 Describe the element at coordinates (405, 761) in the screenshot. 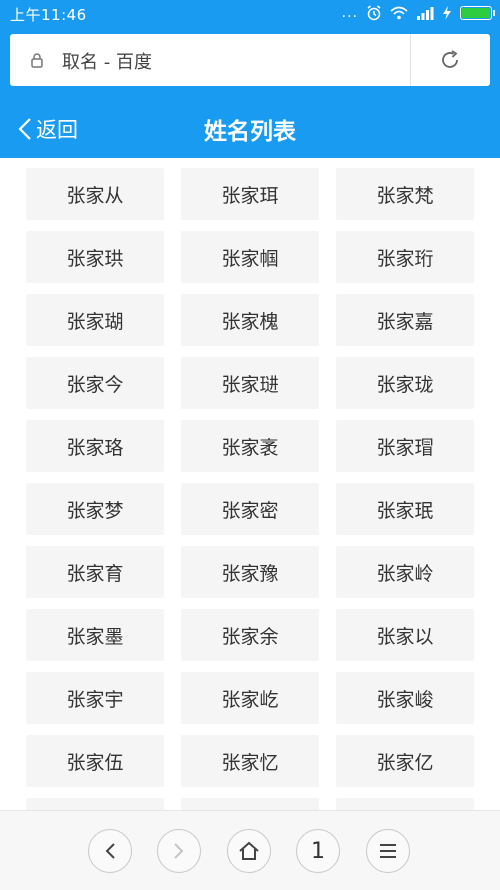

I see `name-item: 张家亿` at that location.